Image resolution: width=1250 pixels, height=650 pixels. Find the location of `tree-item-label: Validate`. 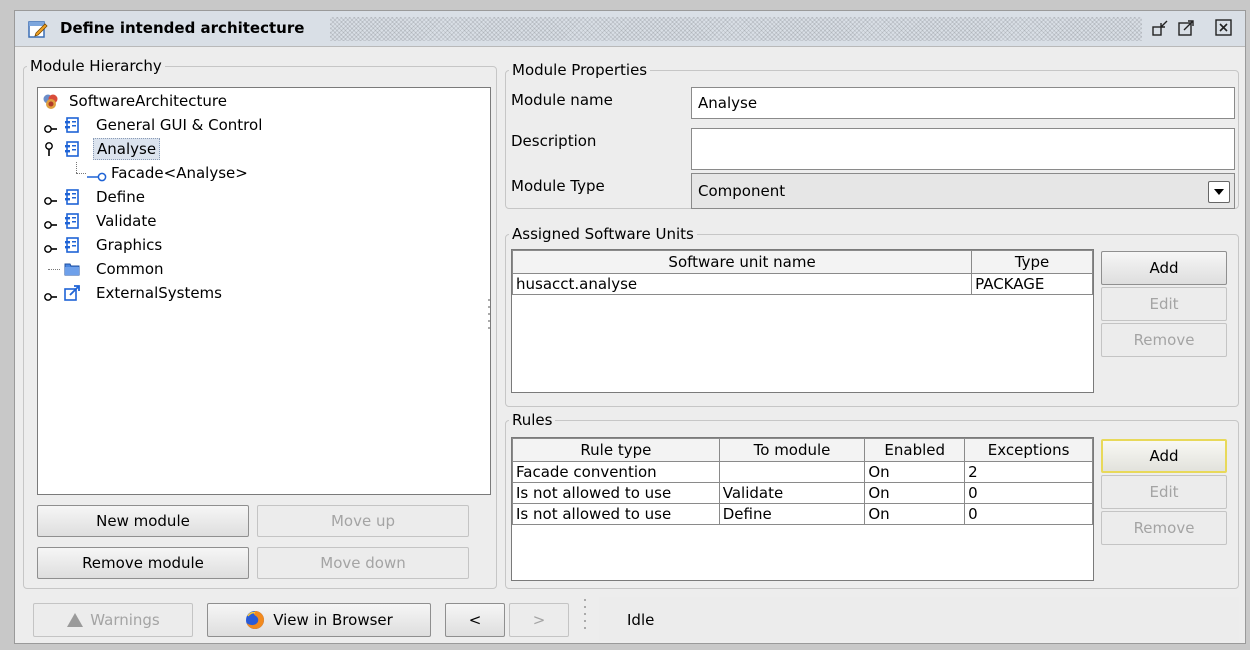

tree-item-label: Validate is located at coordinates (126, 221).